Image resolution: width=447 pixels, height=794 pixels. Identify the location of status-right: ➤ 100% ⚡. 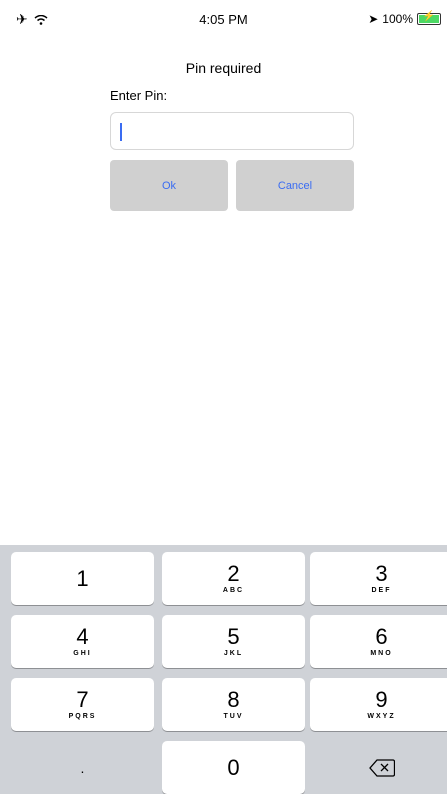
(404, 18).